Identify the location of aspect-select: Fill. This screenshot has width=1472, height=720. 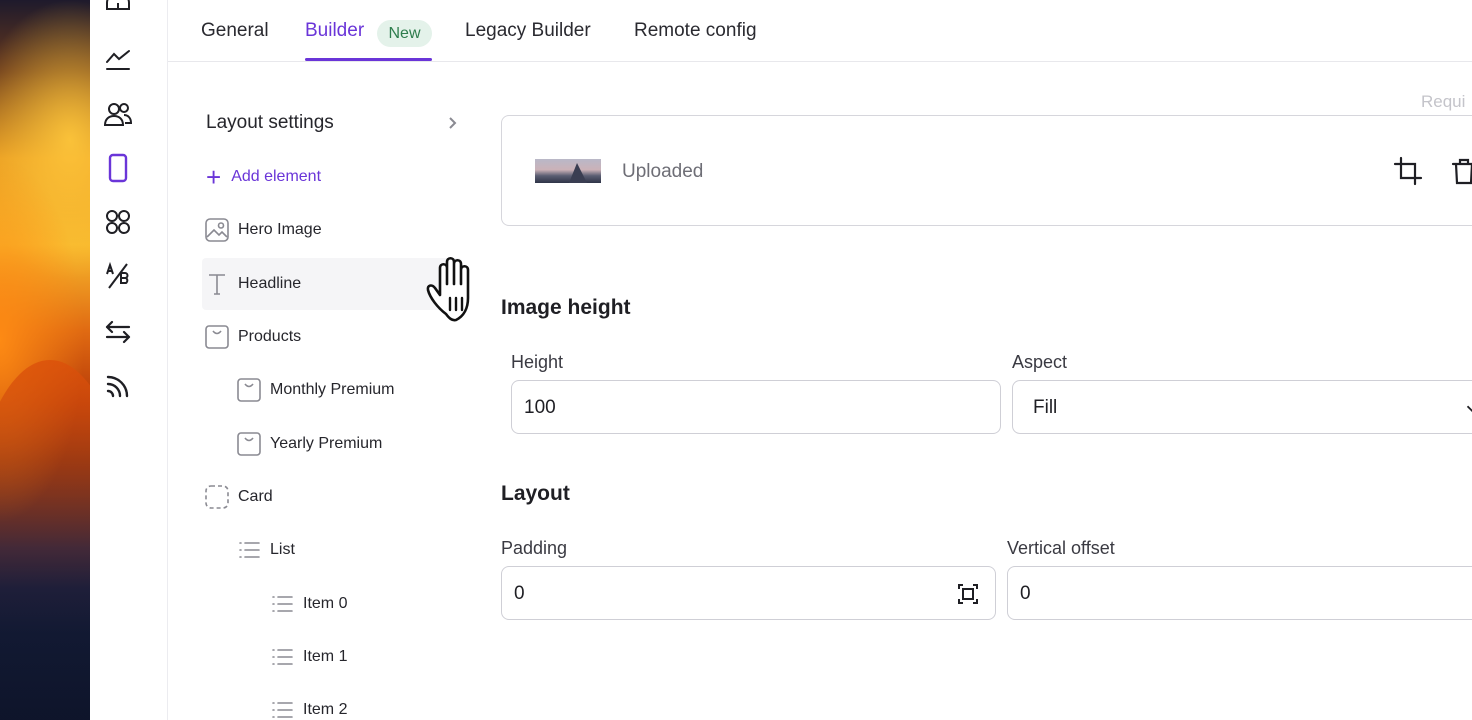
(1242, 407).